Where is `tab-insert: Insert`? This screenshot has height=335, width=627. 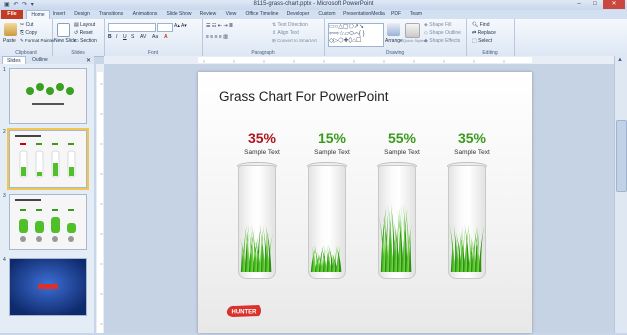
tab-insert: Insert is located at coordinates (59, 14).